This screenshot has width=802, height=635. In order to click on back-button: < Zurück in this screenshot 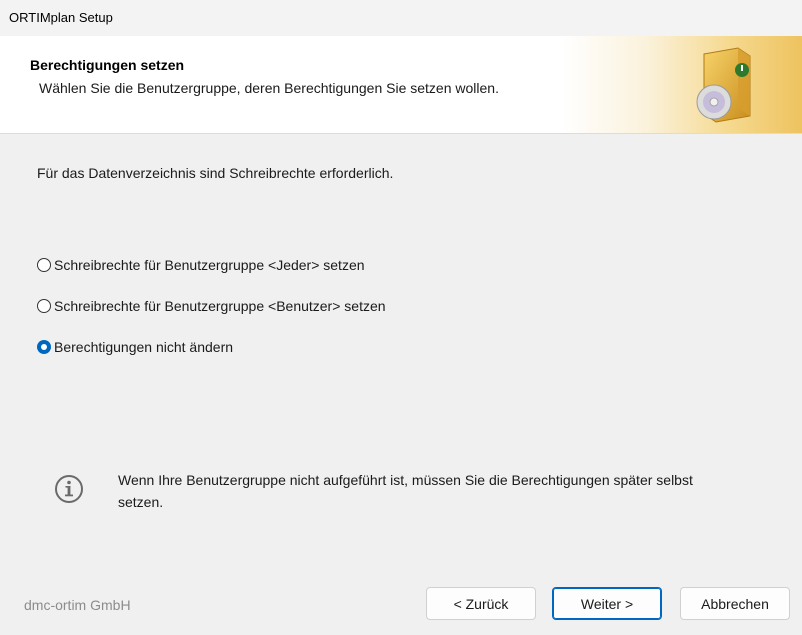, I will do `click(481, 603)`.